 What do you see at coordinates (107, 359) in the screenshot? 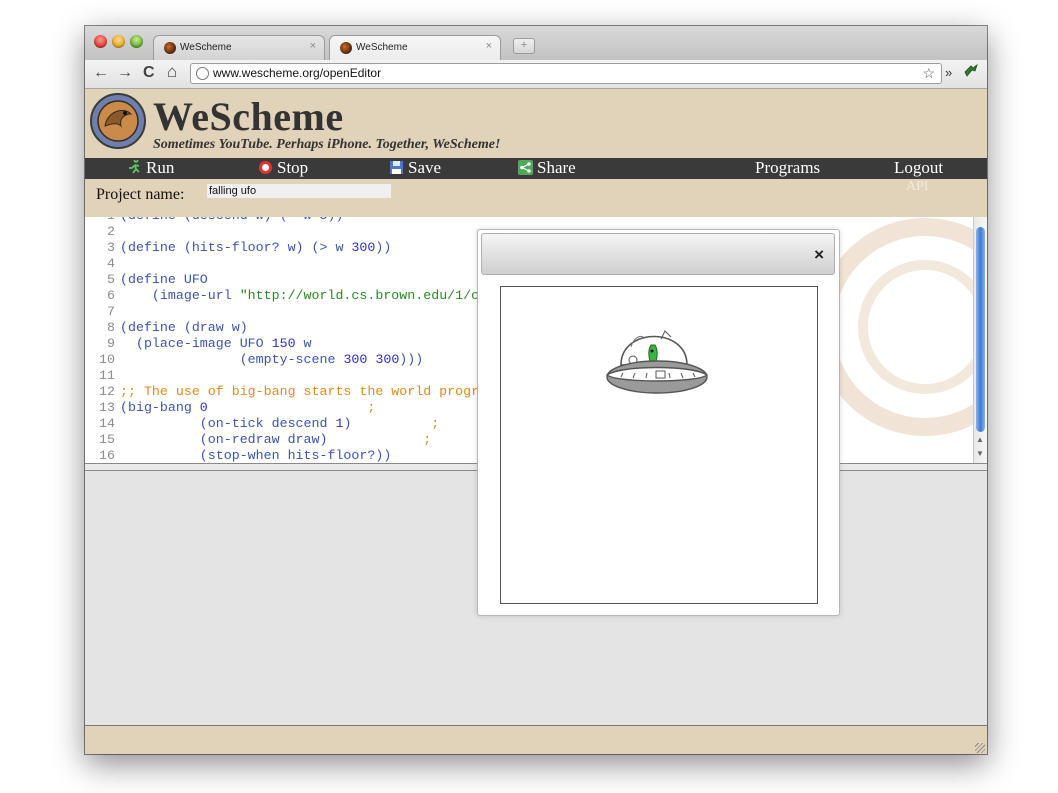
I see `line-number: 10` at bounding box center [107, 359].